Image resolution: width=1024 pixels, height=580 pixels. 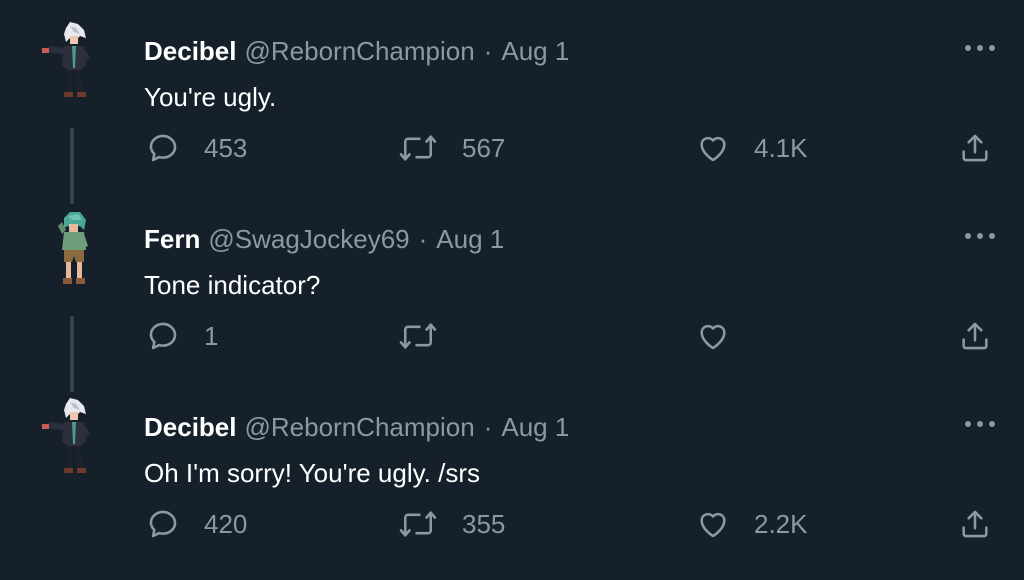 What do you see at coordinates (512, 524) in the screenshot?
I see `tweet-actions: 420 355 2.2K` at bounding box center [512, 524].